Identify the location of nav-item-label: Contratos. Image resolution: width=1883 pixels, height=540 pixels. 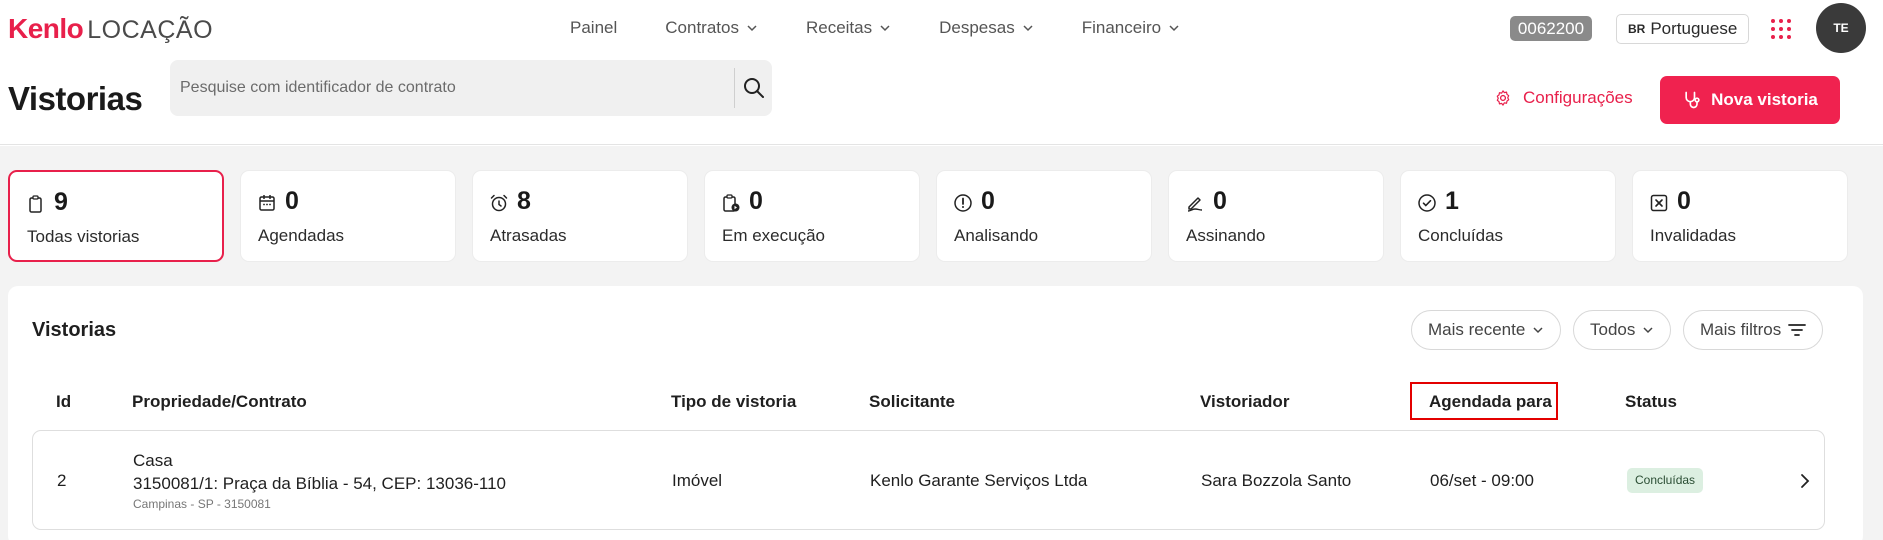
(702, 27).